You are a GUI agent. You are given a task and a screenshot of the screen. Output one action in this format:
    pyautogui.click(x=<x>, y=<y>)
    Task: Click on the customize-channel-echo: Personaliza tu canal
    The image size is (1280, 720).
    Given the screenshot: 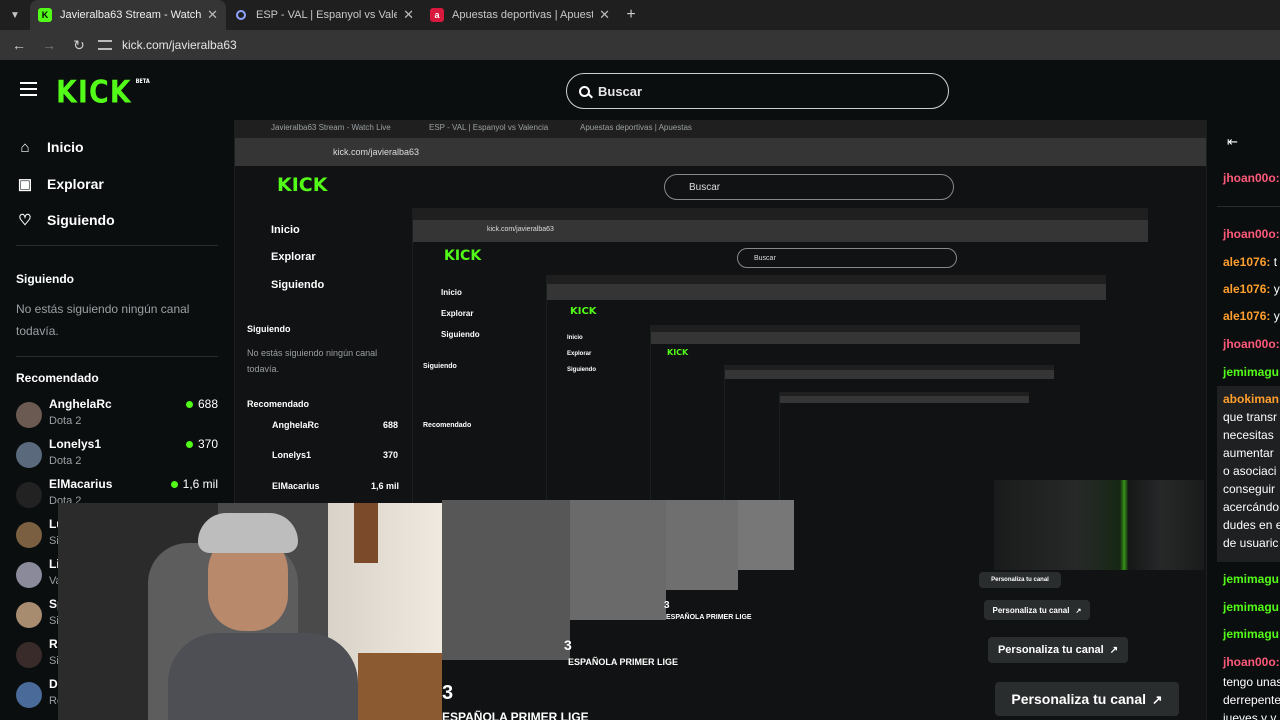 What is the action you would take?
    pyautogui.click(x=1020, y=580)
    